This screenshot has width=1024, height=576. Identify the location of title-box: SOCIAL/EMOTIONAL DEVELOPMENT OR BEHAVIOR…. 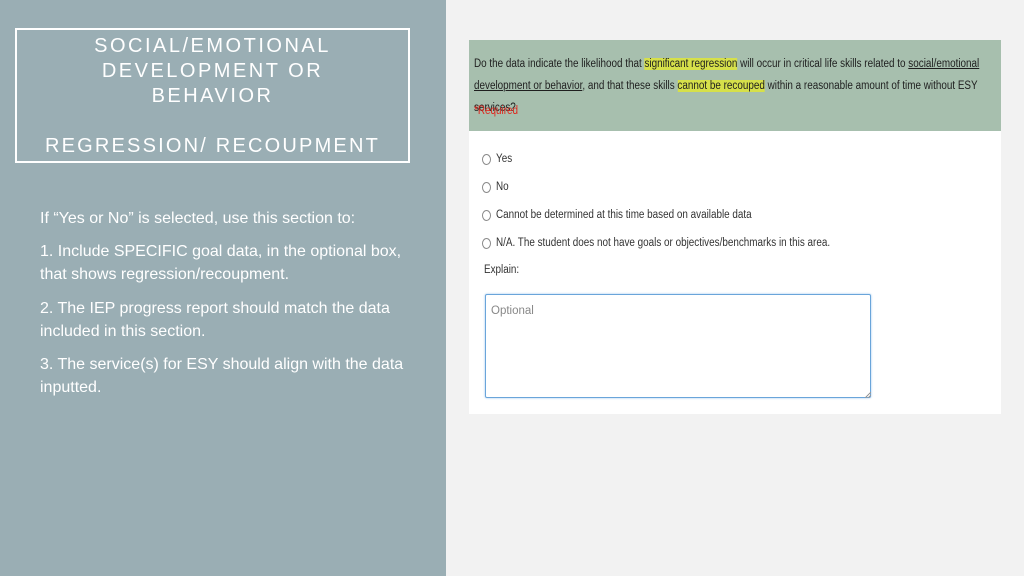
(212, 95).